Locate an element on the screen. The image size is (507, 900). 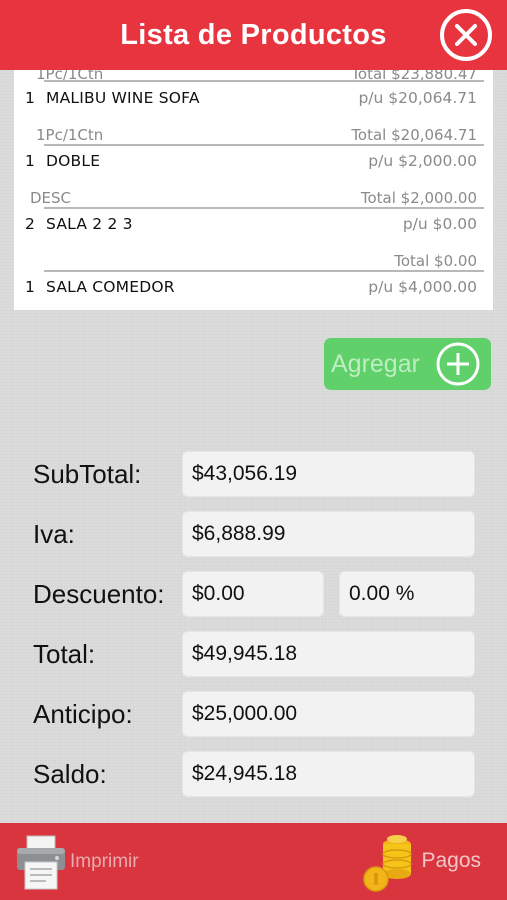
item-name: SALA 2 2 3 is located at coordinates (89, 224).